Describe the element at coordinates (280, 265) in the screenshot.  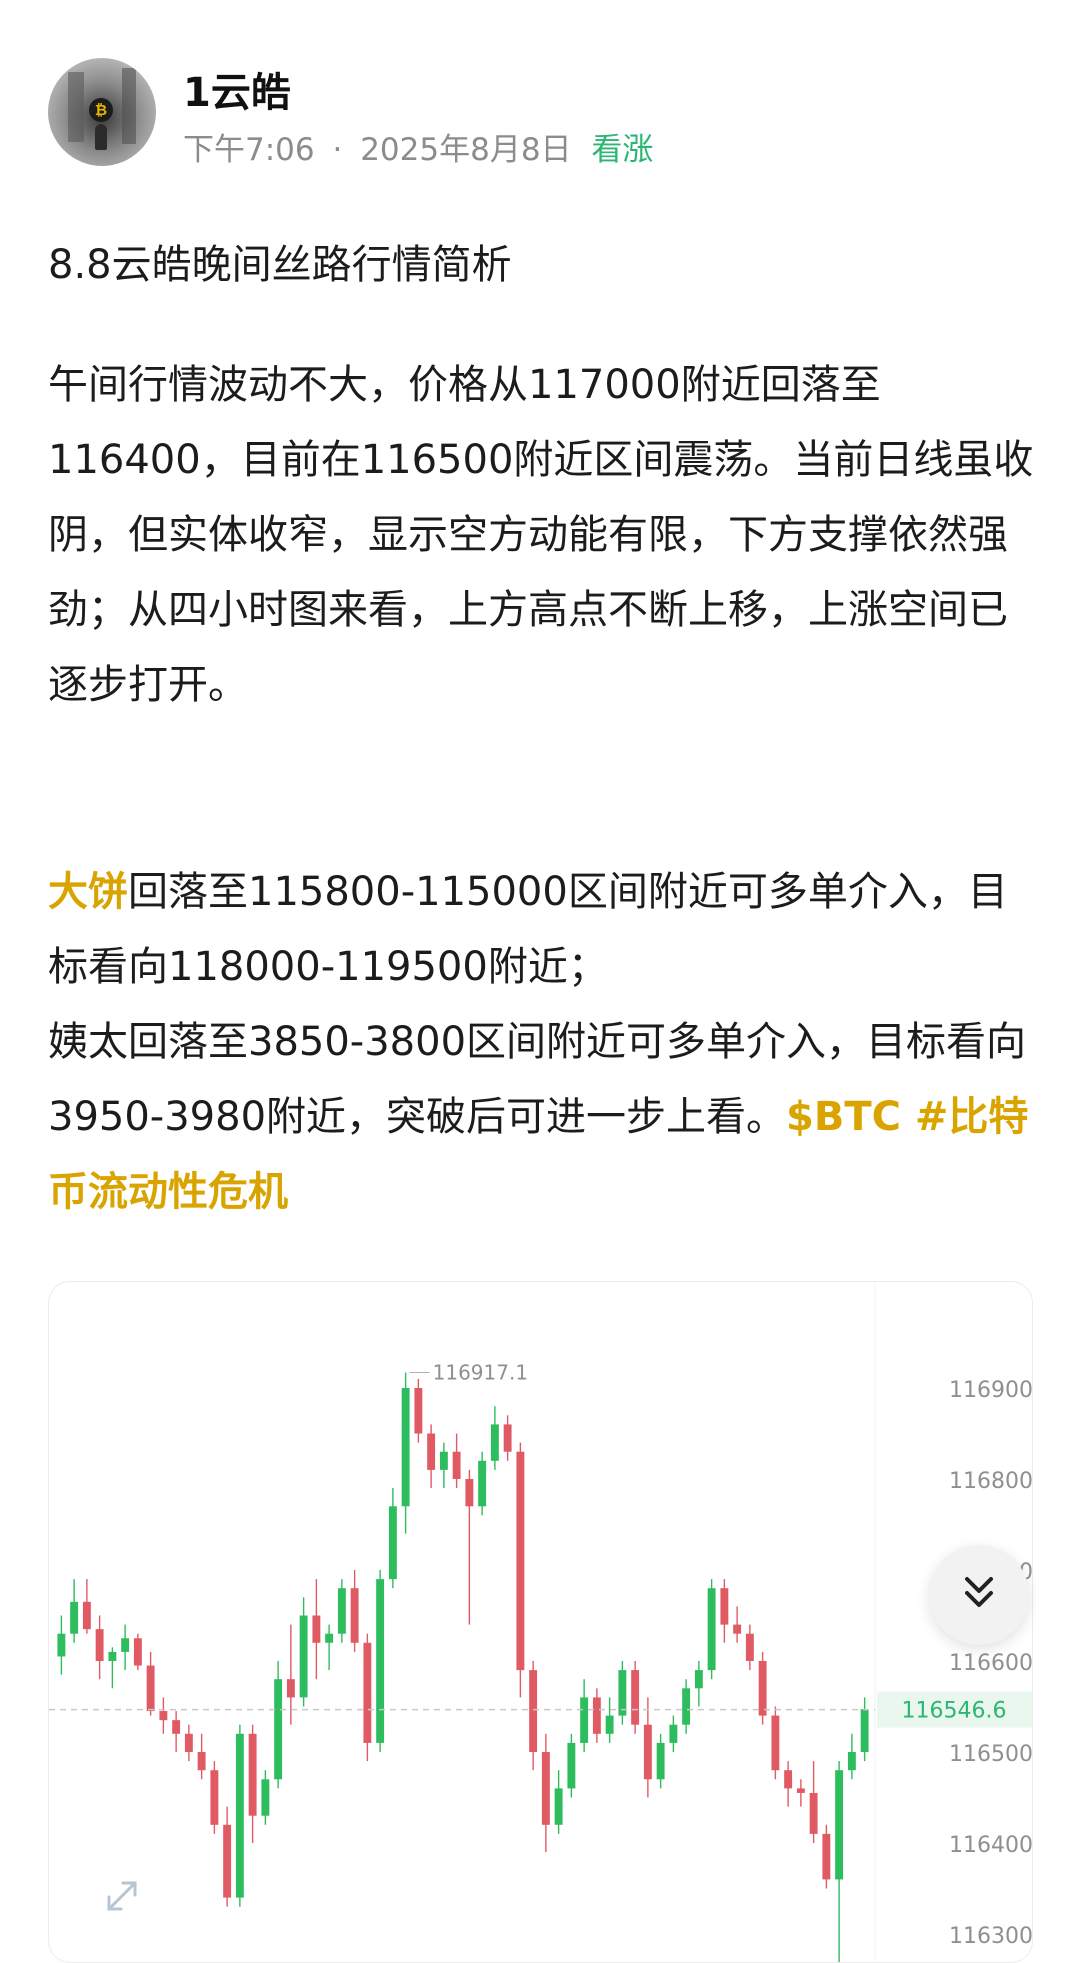
I see `post-title: 8.8云皓晚间丝路行情简析` at that location.